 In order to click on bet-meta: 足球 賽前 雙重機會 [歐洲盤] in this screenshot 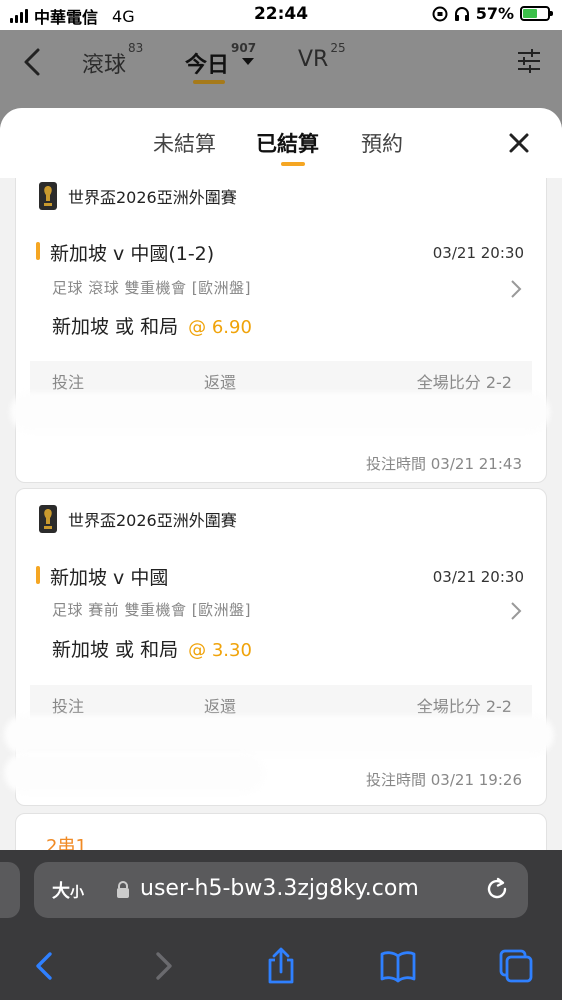, I will do `click(152, 610)`.